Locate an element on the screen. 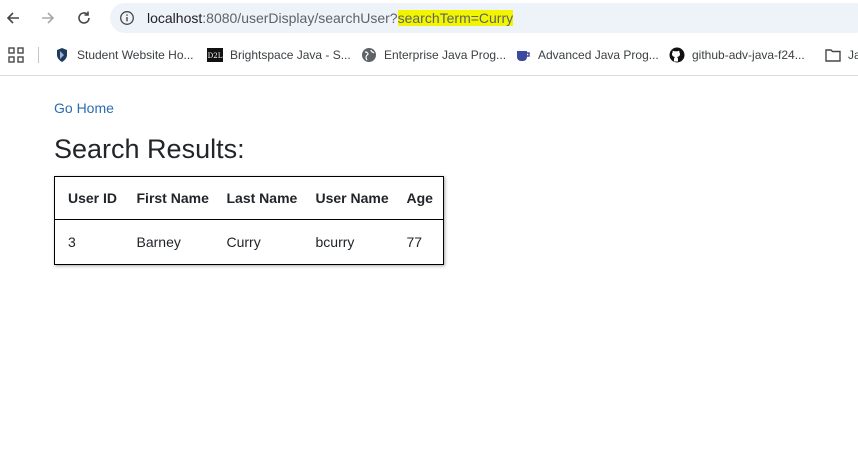 The width and height of the screenshot is (858, 456). github-icon is located at coordinates (677, 55).